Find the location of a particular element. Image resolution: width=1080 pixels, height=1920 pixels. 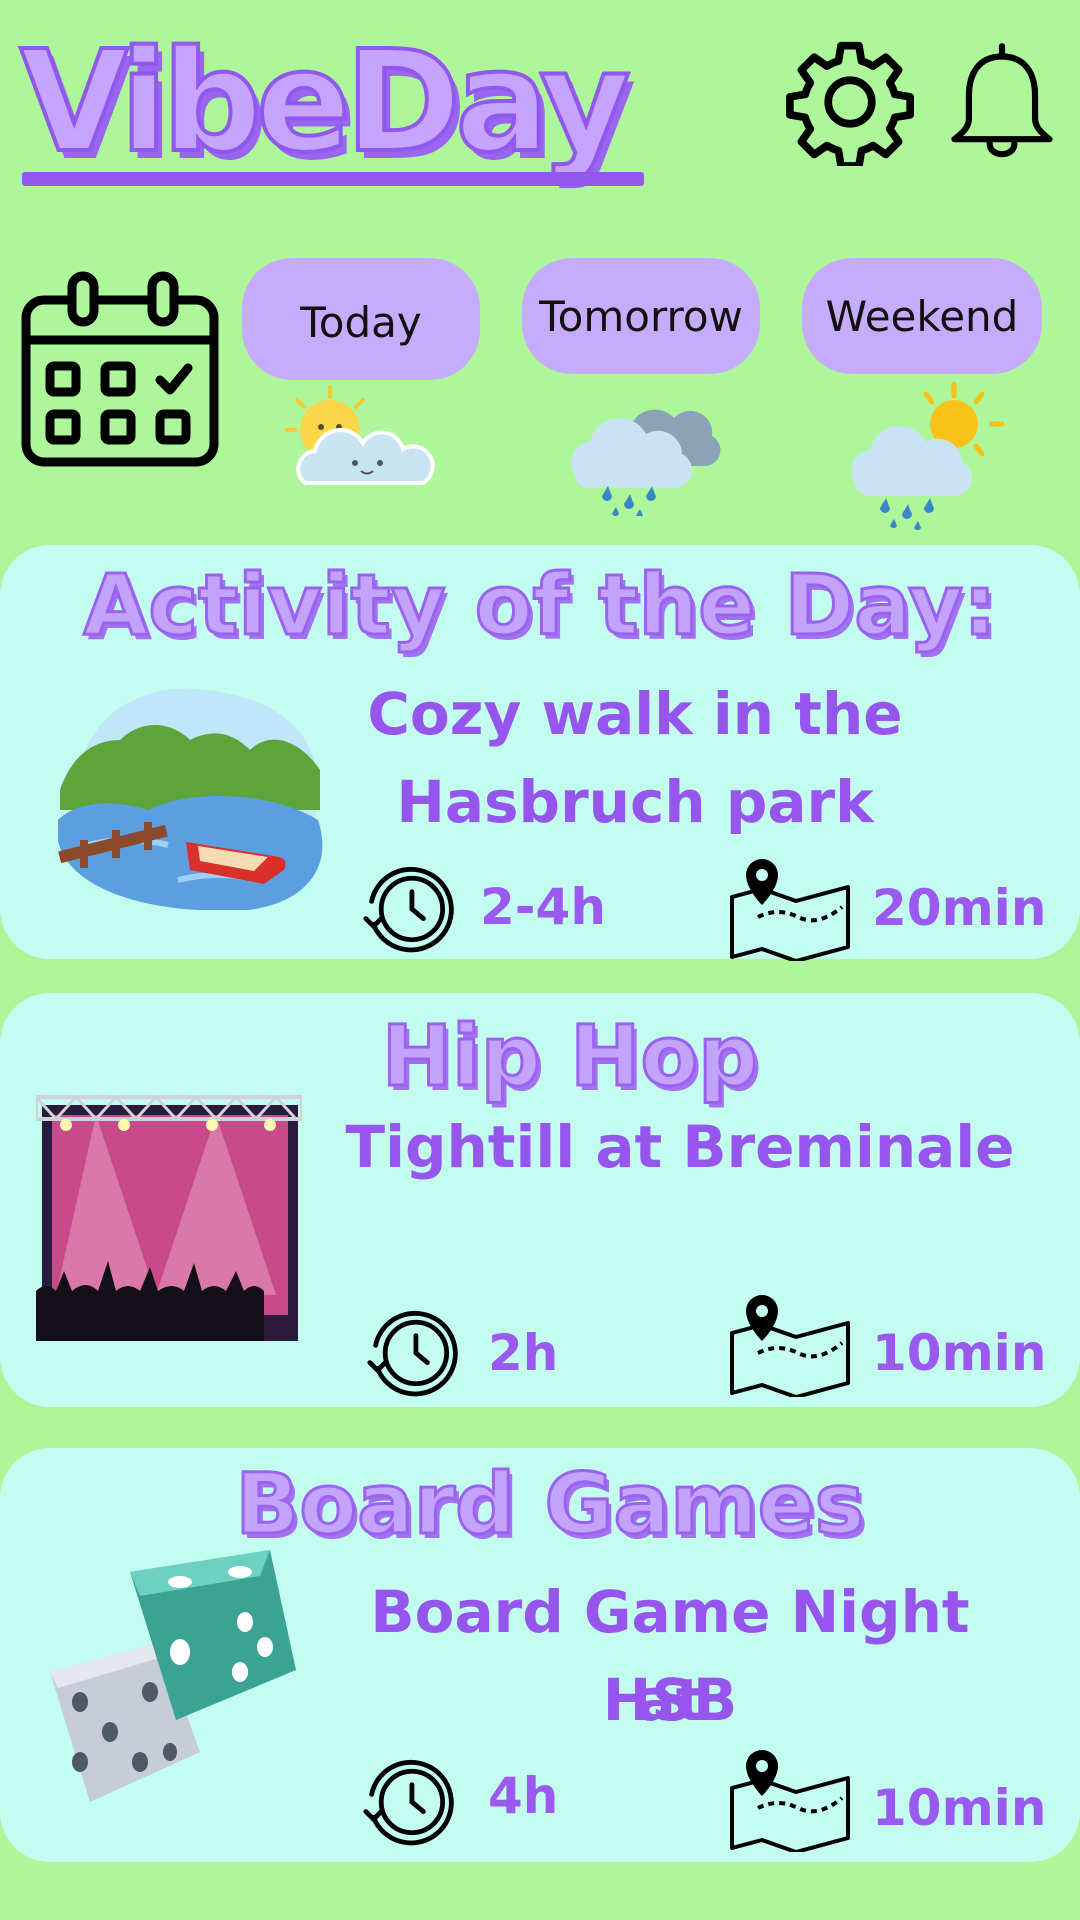

duration-label: 2h is located at coordinates (523, 1353).